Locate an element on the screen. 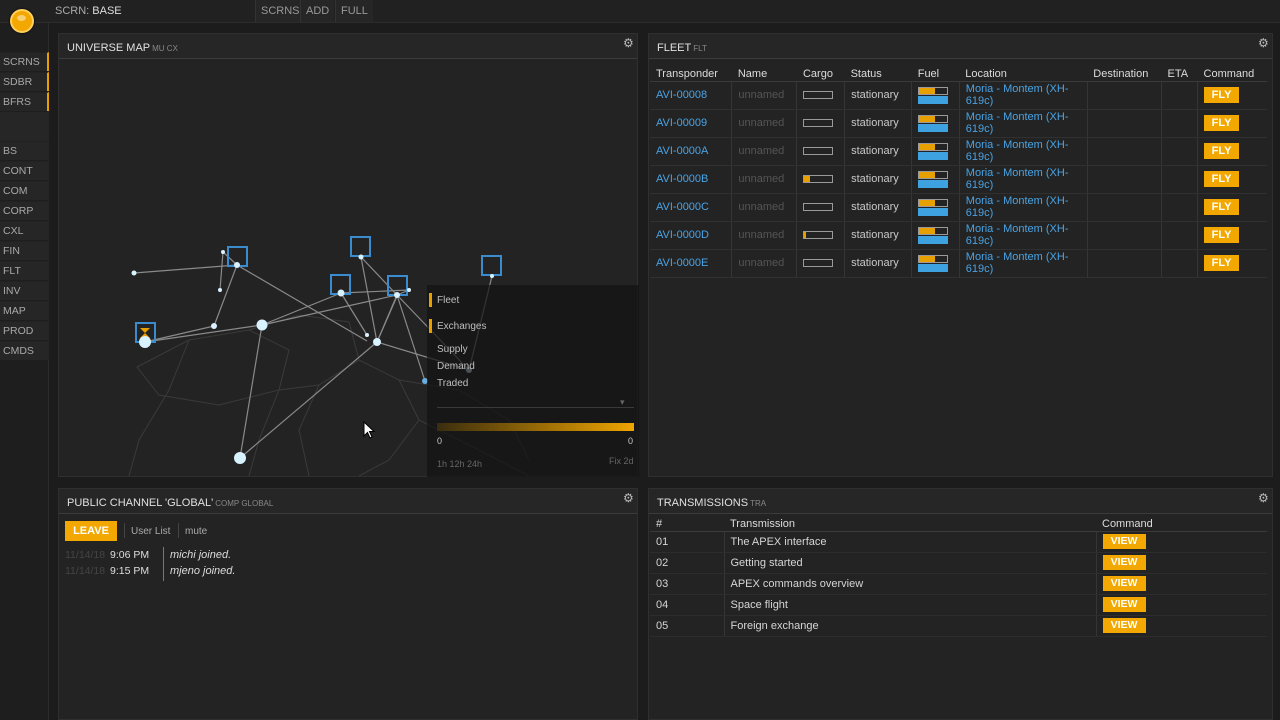 The height and width of the screenshot is (720, 1280). map-gear-icon: ⚙ is located at coordinates (628, 43).